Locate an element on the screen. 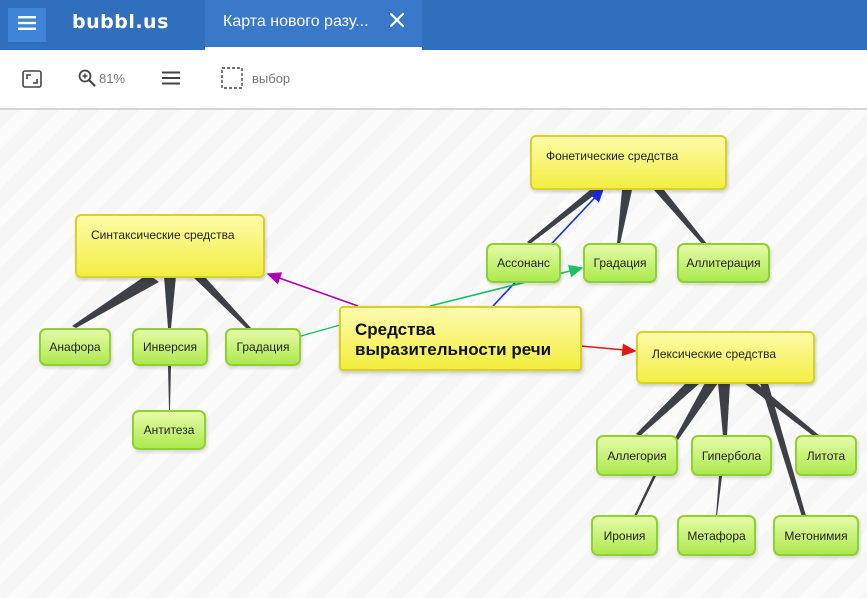 Image resolution: width=867 pixels, height=598 pixels. select-tool: выбор is located at coordinates (279, 78).